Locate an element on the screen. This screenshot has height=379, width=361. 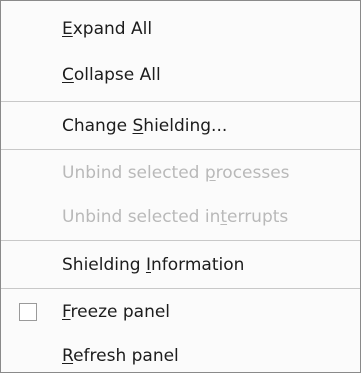
menu-item-label: Refresh panel is located at coordinates (120, 356).